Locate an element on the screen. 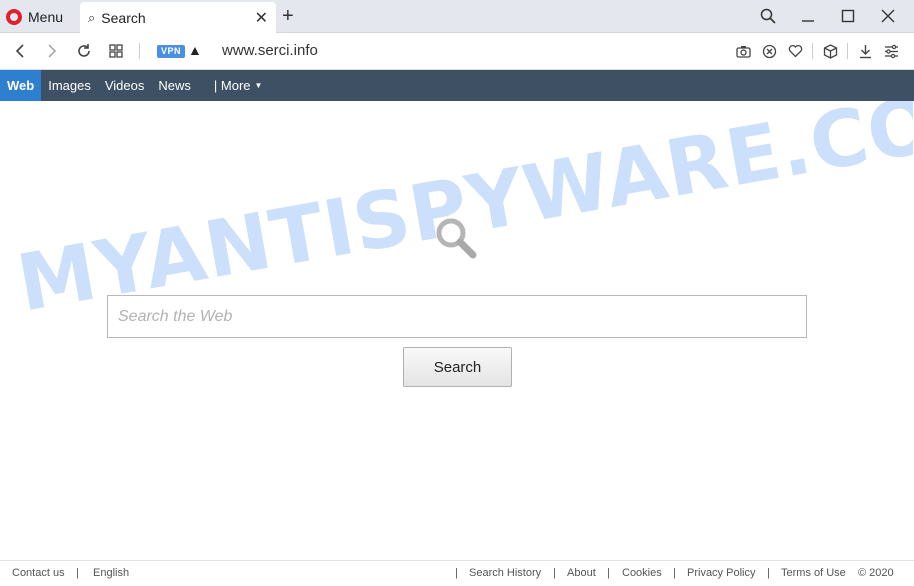 This screenshot has width=914, height=586. tab-title: Search is located at coordinates (123, 17).